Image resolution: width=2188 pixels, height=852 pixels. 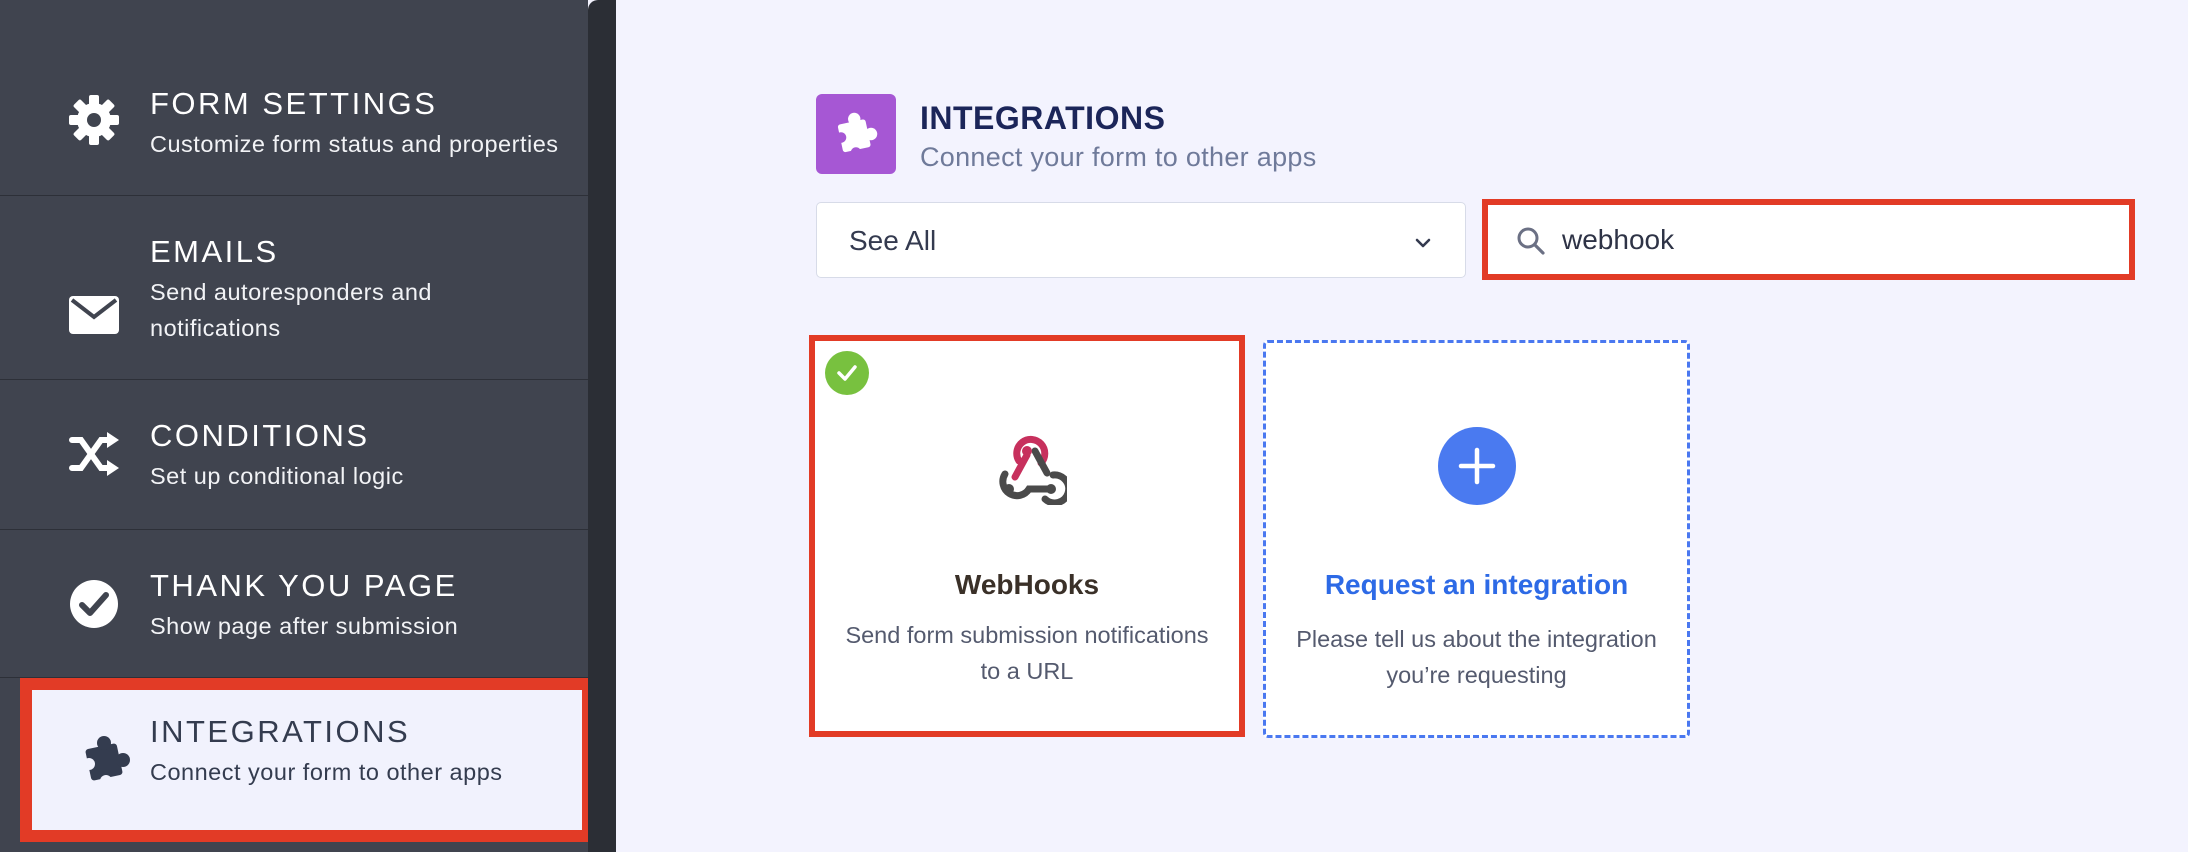 What do you see at coordinates (1031, 469) in the screenshot?
I see `webhook-icon` at bounding box center [1031, 469].